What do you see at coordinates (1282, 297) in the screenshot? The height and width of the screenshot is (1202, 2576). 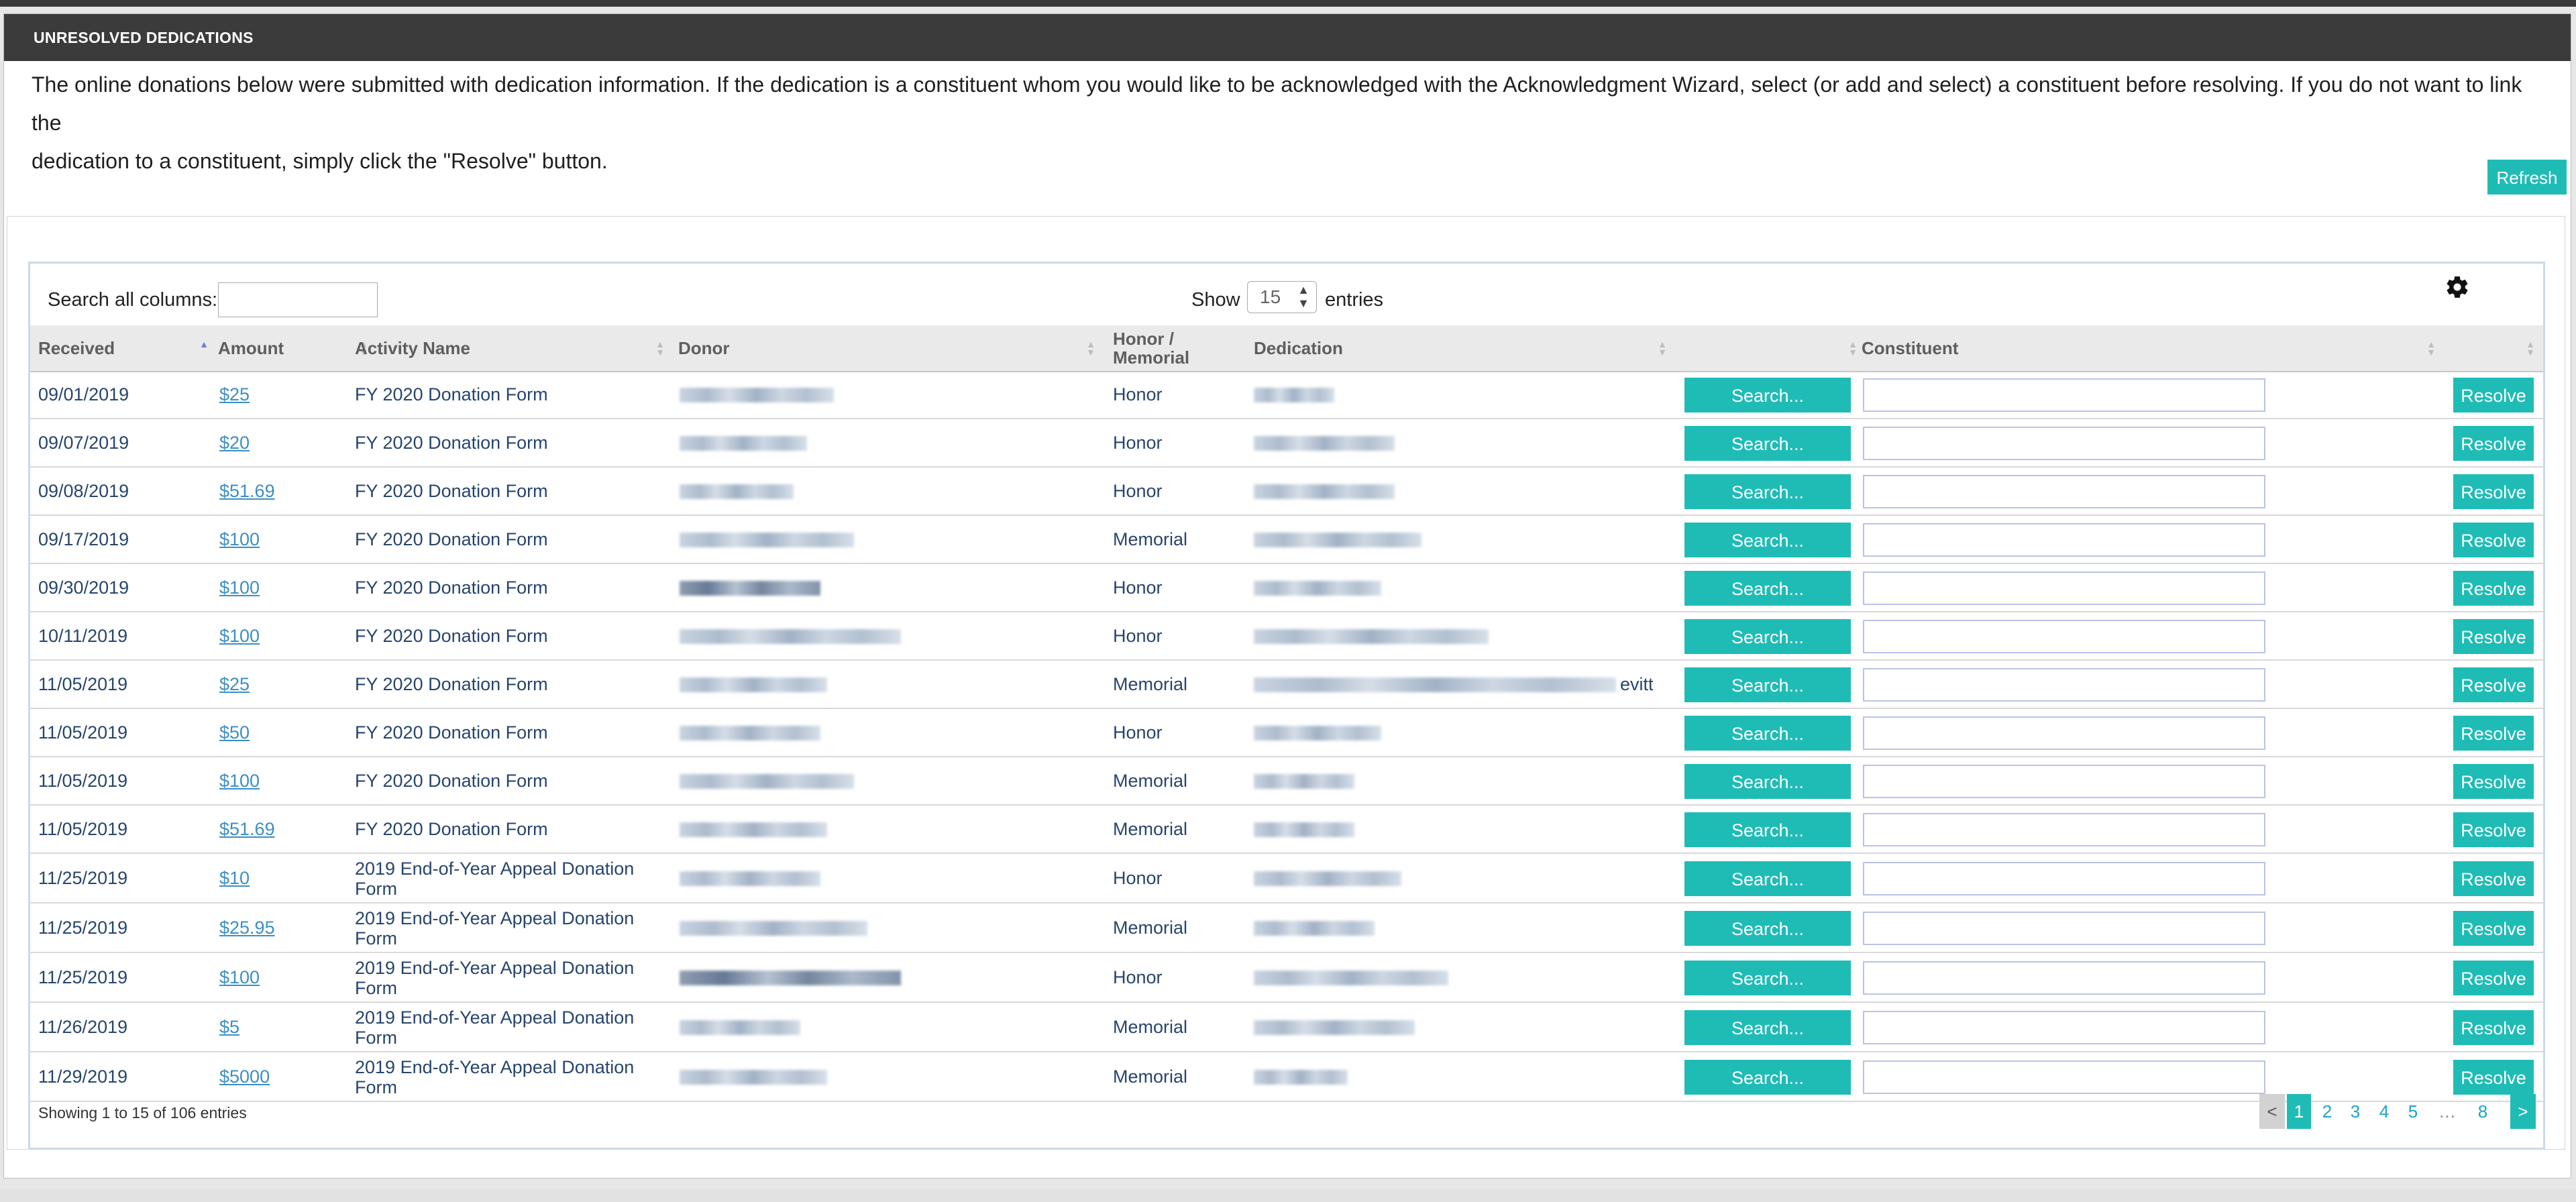 I see `page-length-select: 15 ▲ ▼` at bounding box center [1282, 297].